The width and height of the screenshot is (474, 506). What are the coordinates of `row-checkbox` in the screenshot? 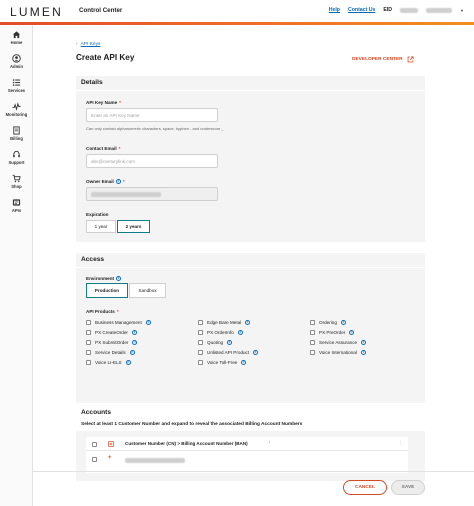 It's located at (94, 459).